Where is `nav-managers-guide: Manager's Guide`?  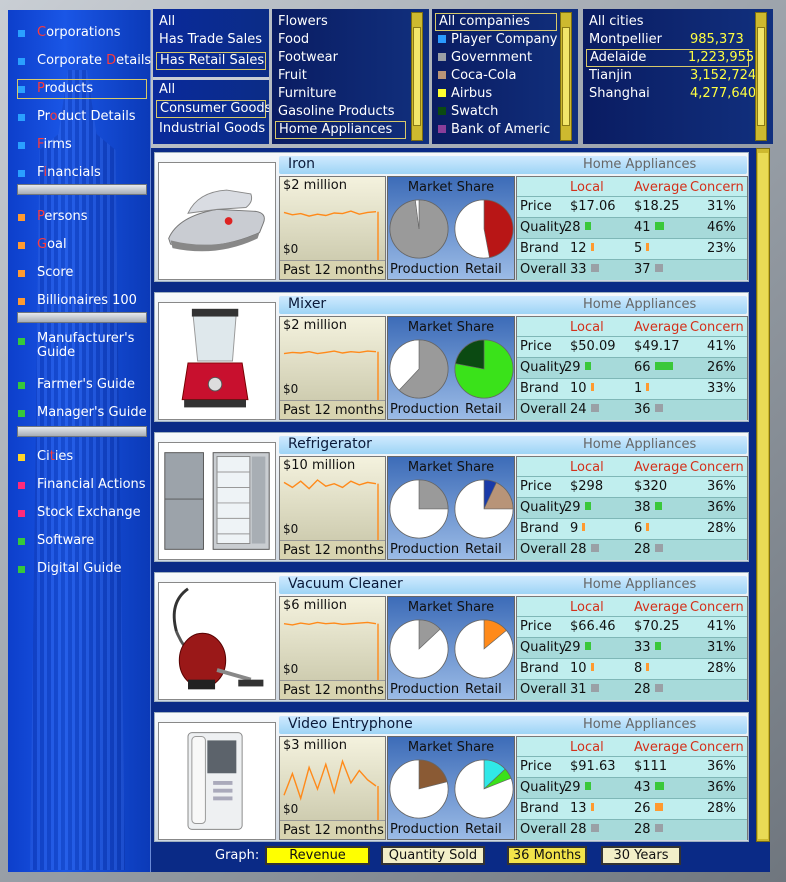
nav-managers-guide: Manager's Guide is located at coordinates (82, 413).